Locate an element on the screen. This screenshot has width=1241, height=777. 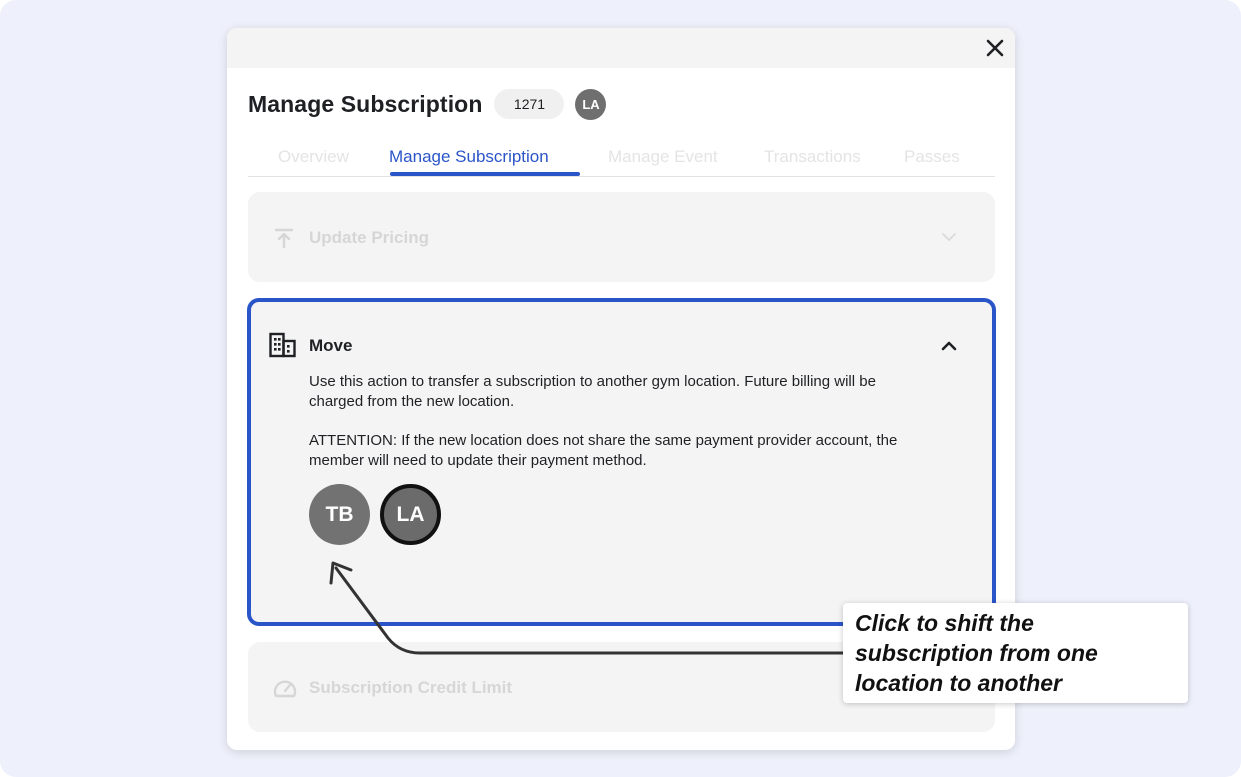
modal-topbar is located at coordinates (621, 48).